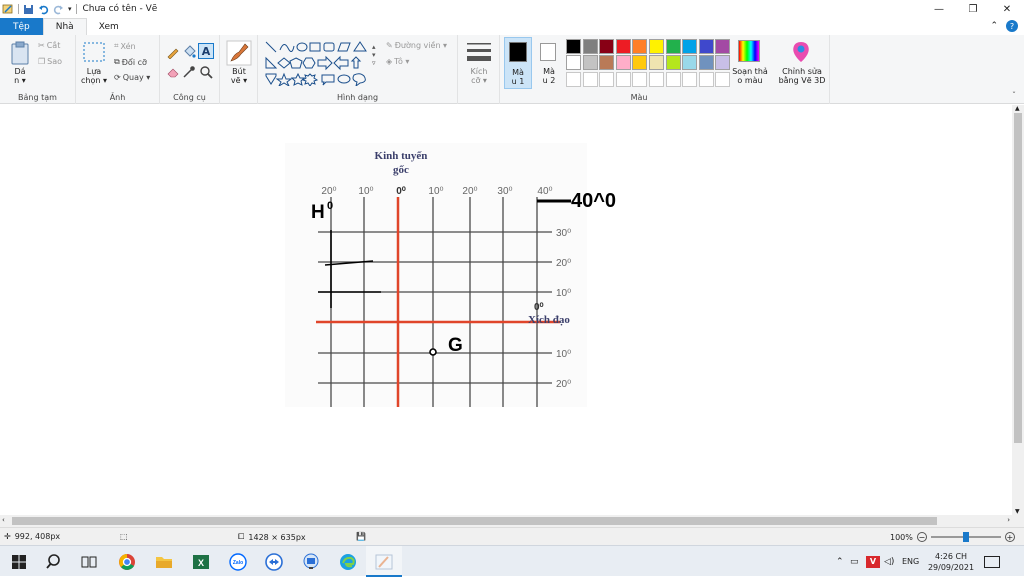  Describe the element at coordinates (348, 562) in the screenshot. I see `edge-icon` at that location.